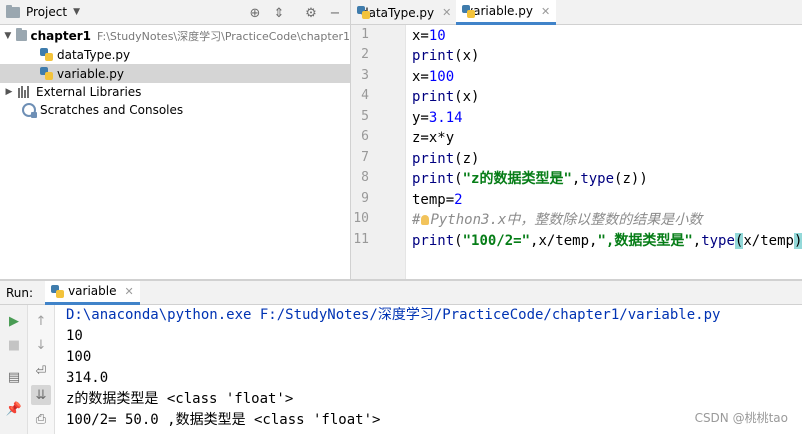 This screenshot has width=802, height=434. I want to click on line-number: 10, so click(361, 218).